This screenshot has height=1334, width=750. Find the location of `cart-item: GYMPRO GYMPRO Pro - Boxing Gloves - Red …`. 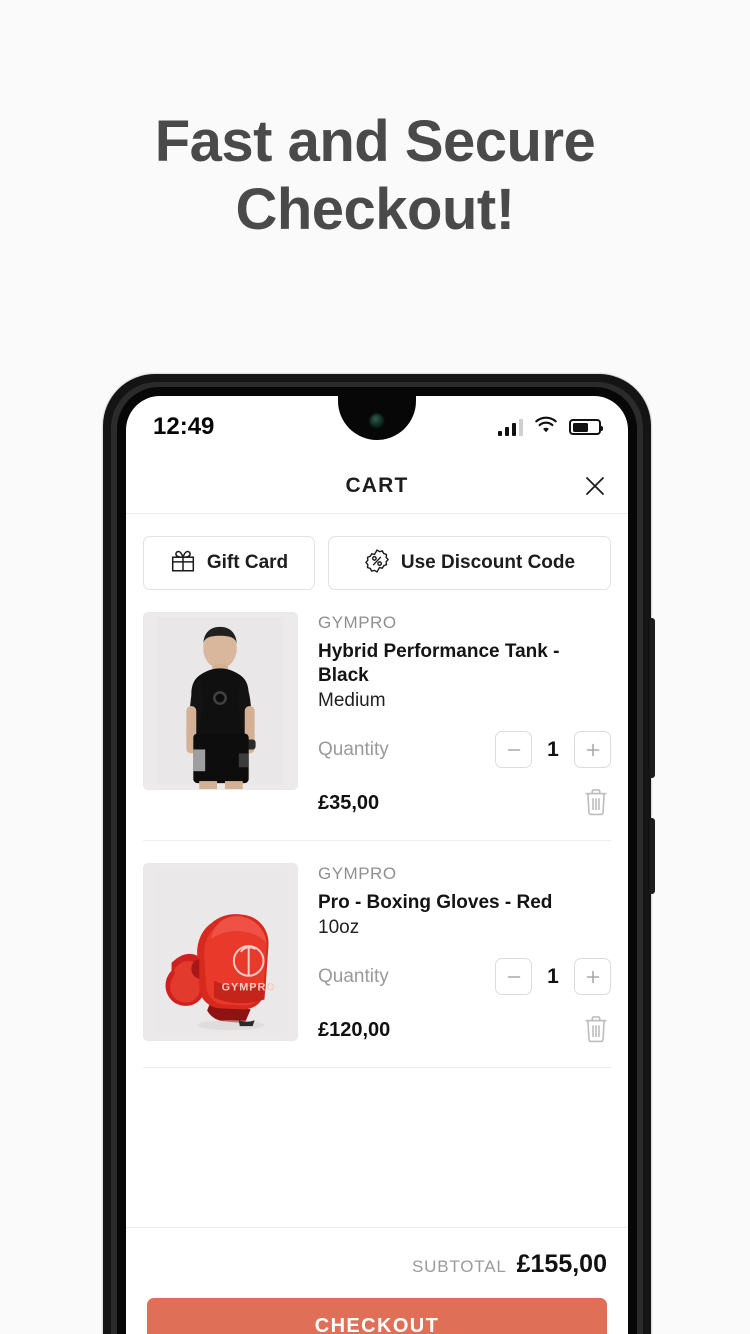

cart-item: GYMPRO GYMPRO Pro - Boxing Gloves - Red … is located at coordinates (377, 954).